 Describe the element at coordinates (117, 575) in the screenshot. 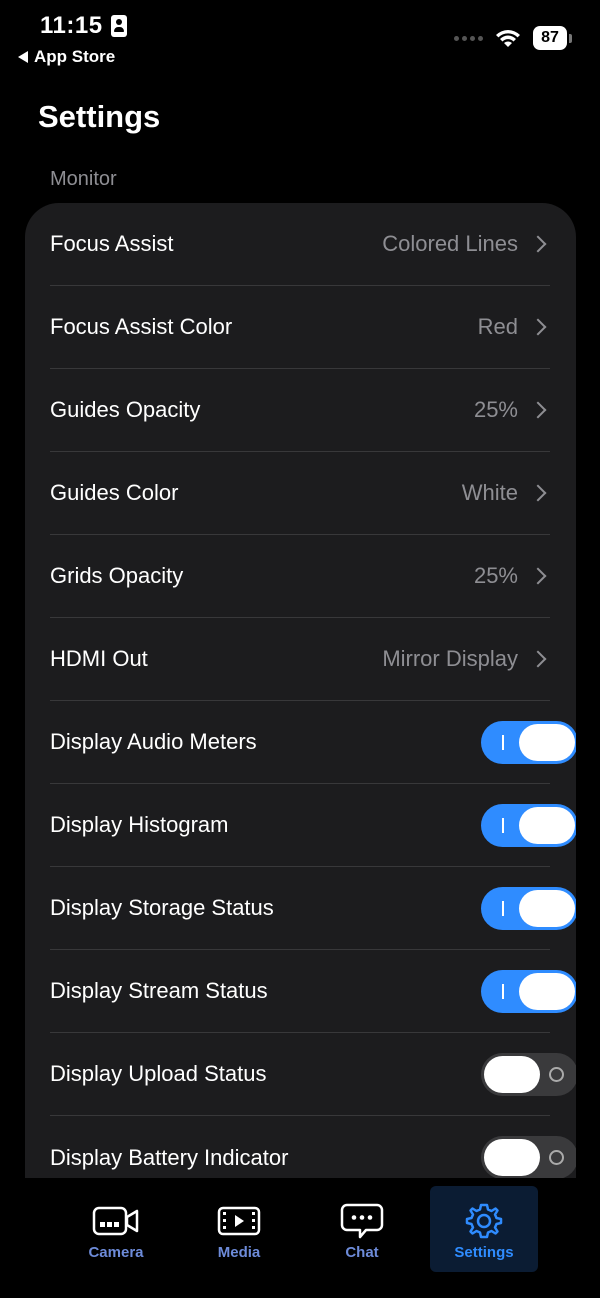

I see `row-label: Grids Opacity` at that location.